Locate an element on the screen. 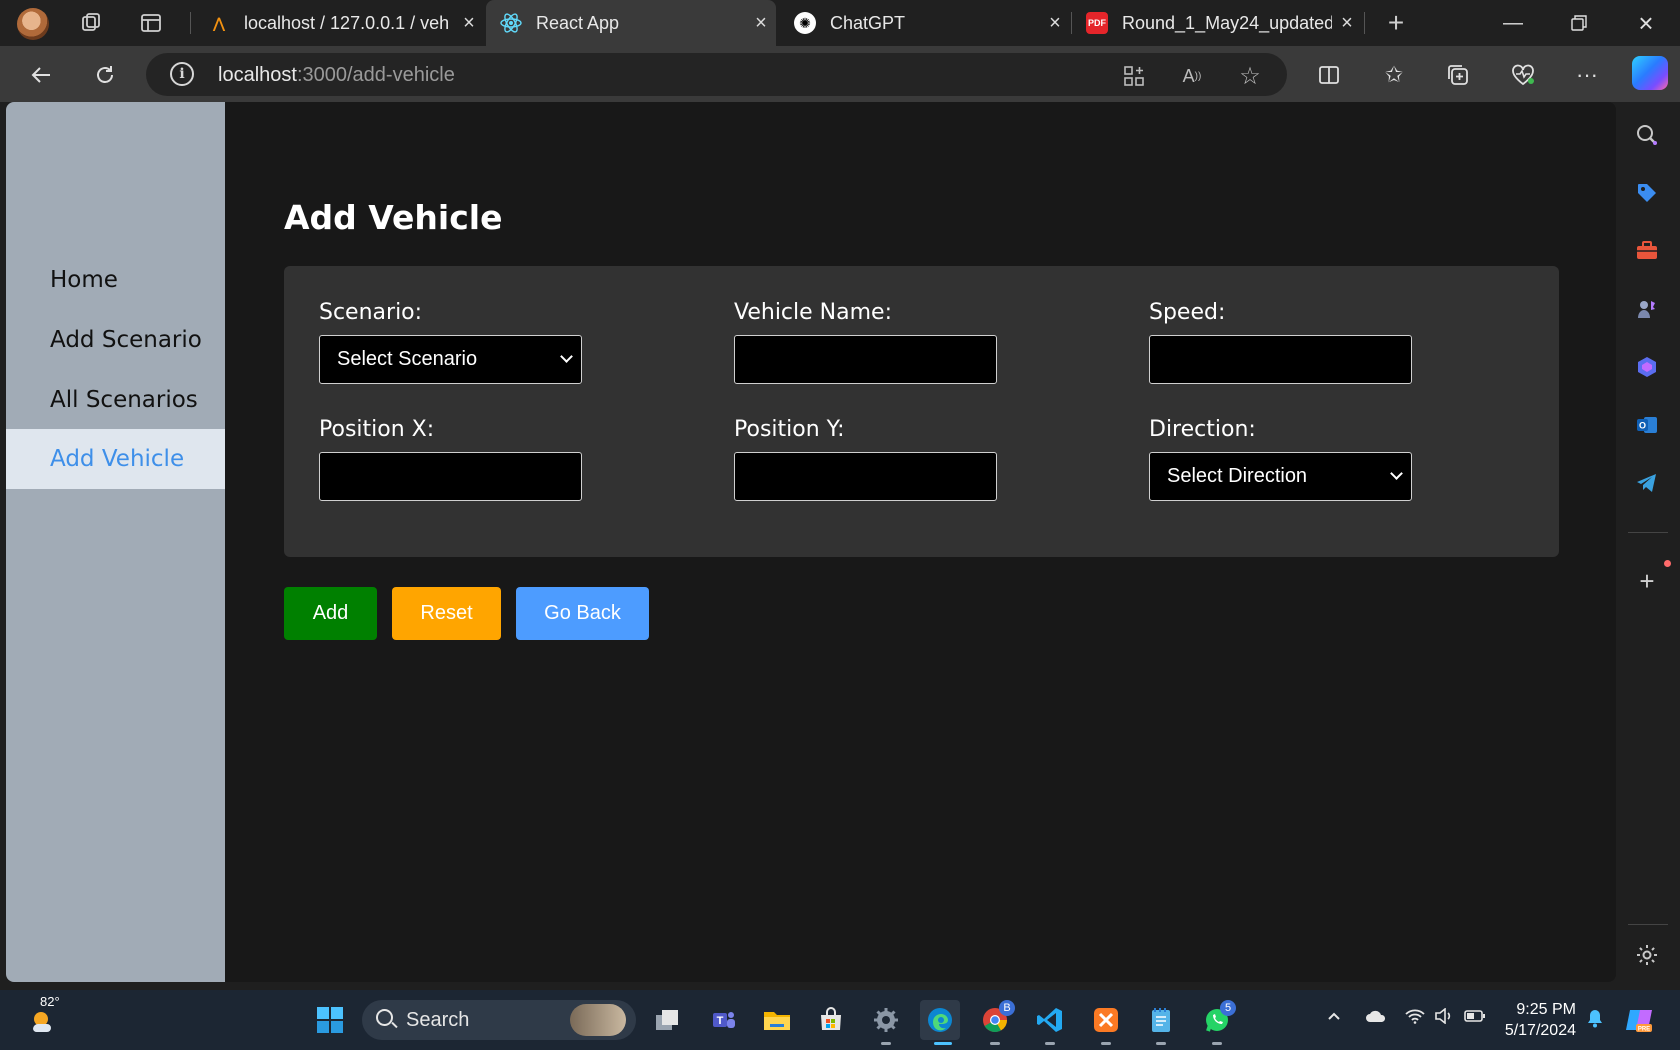  tab-chatgpt: ✺ ChatGPT × is located at coordinates (925, 23).